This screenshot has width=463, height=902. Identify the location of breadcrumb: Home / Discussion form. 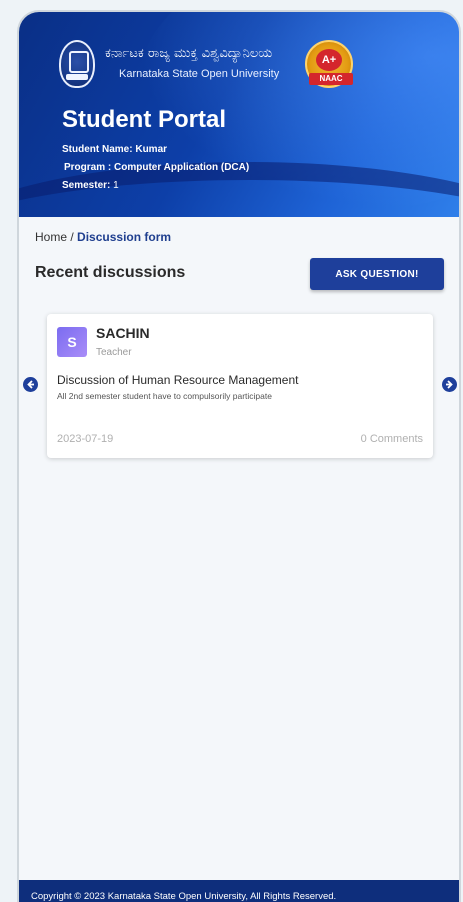
(103, 237).